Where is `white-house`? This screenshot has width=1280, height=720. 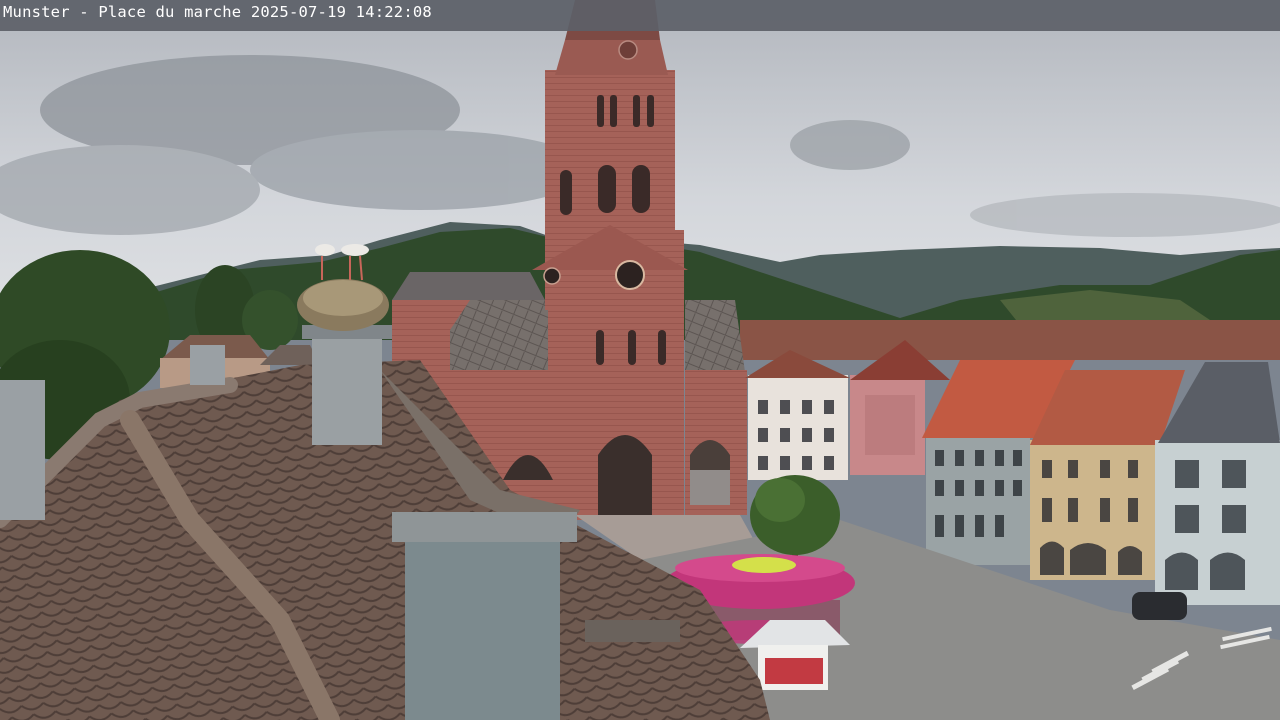 white-house is located at coordinates (797, 415).